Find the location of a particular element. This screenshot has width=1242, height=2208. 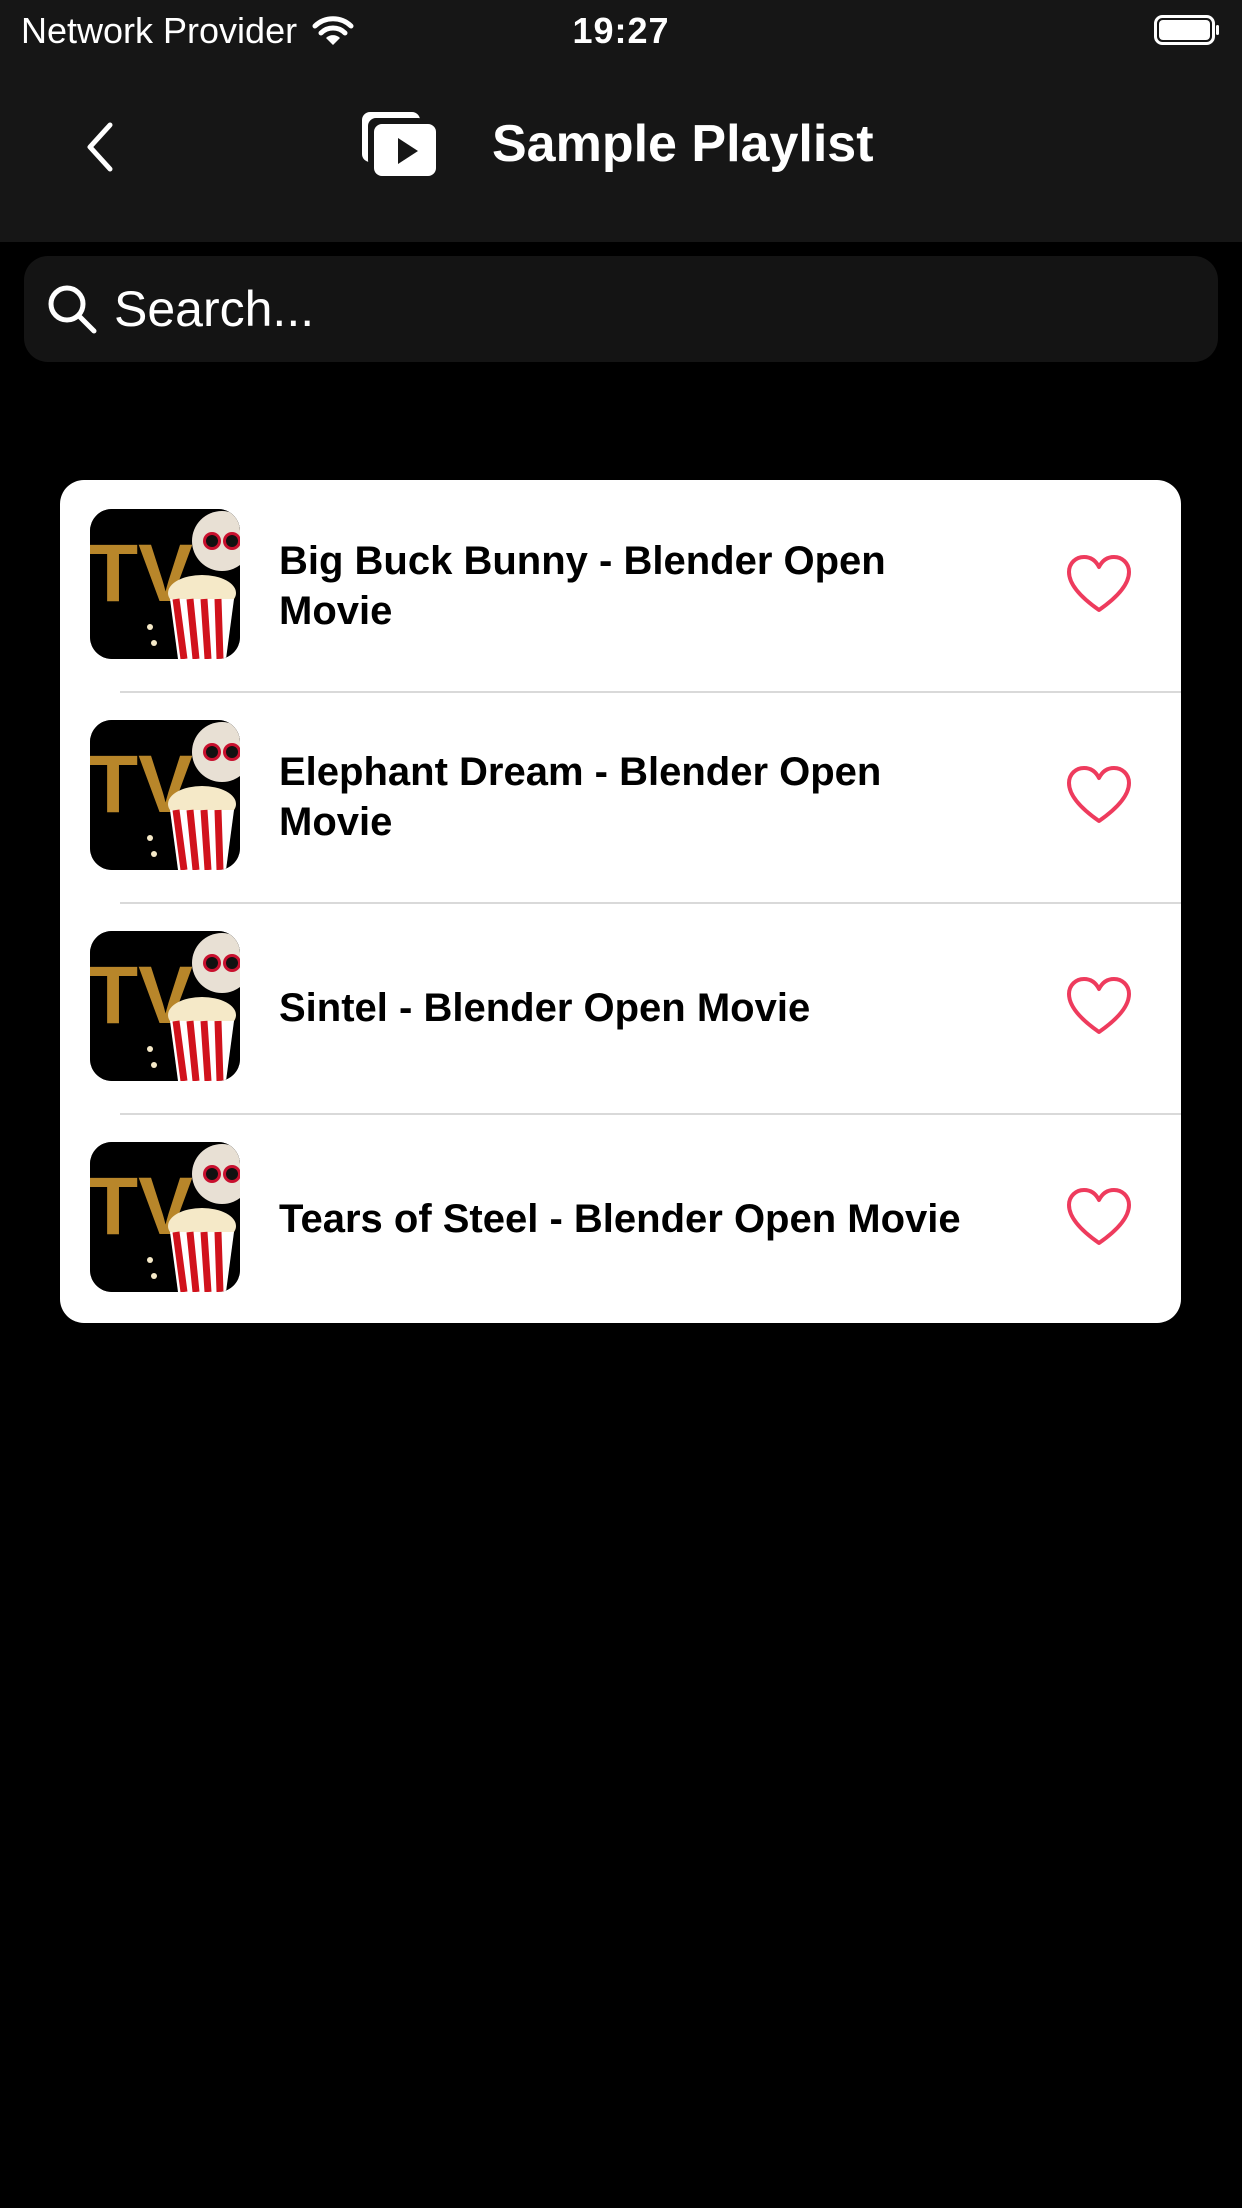

navigation-bar: Sample Playlist is located at coordinates (621, 152).